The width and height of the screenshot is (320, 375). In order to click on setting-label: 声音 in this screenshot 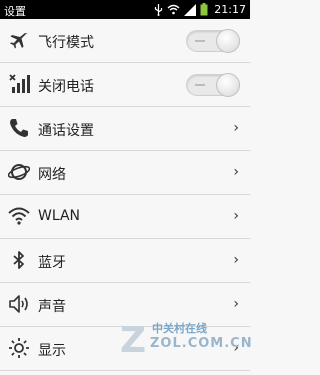, I will do `click(52, 307)`.